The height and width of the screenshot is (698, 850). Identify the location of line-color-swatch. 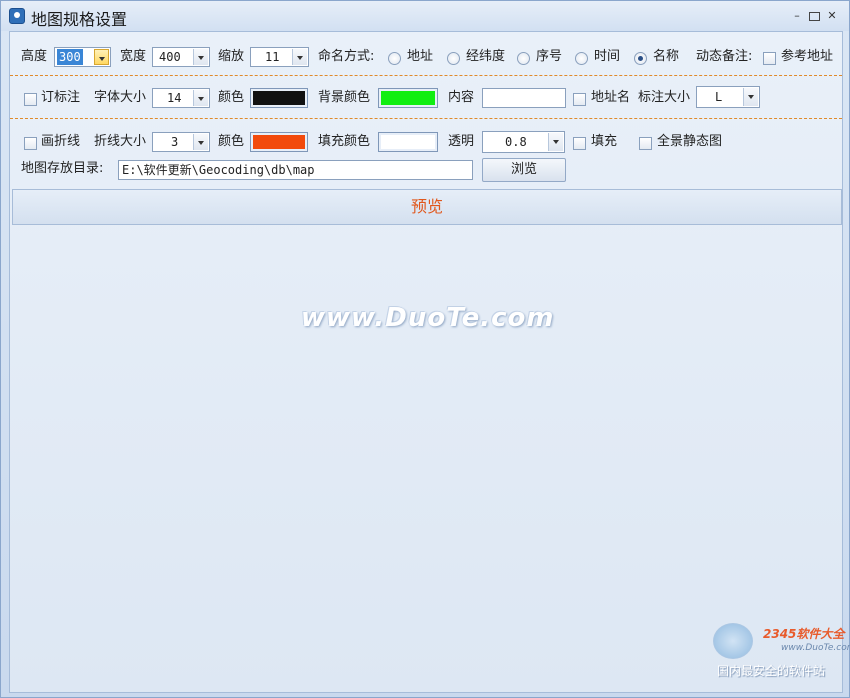
(279, 142).